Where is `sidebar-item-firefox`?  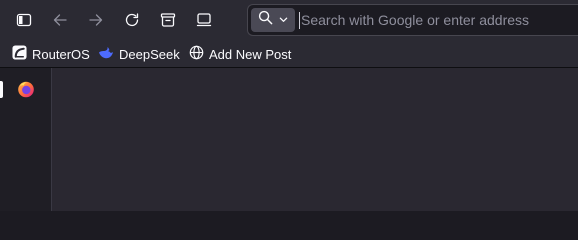
sidebar-item-firefox is located at coordinates (26, 91).